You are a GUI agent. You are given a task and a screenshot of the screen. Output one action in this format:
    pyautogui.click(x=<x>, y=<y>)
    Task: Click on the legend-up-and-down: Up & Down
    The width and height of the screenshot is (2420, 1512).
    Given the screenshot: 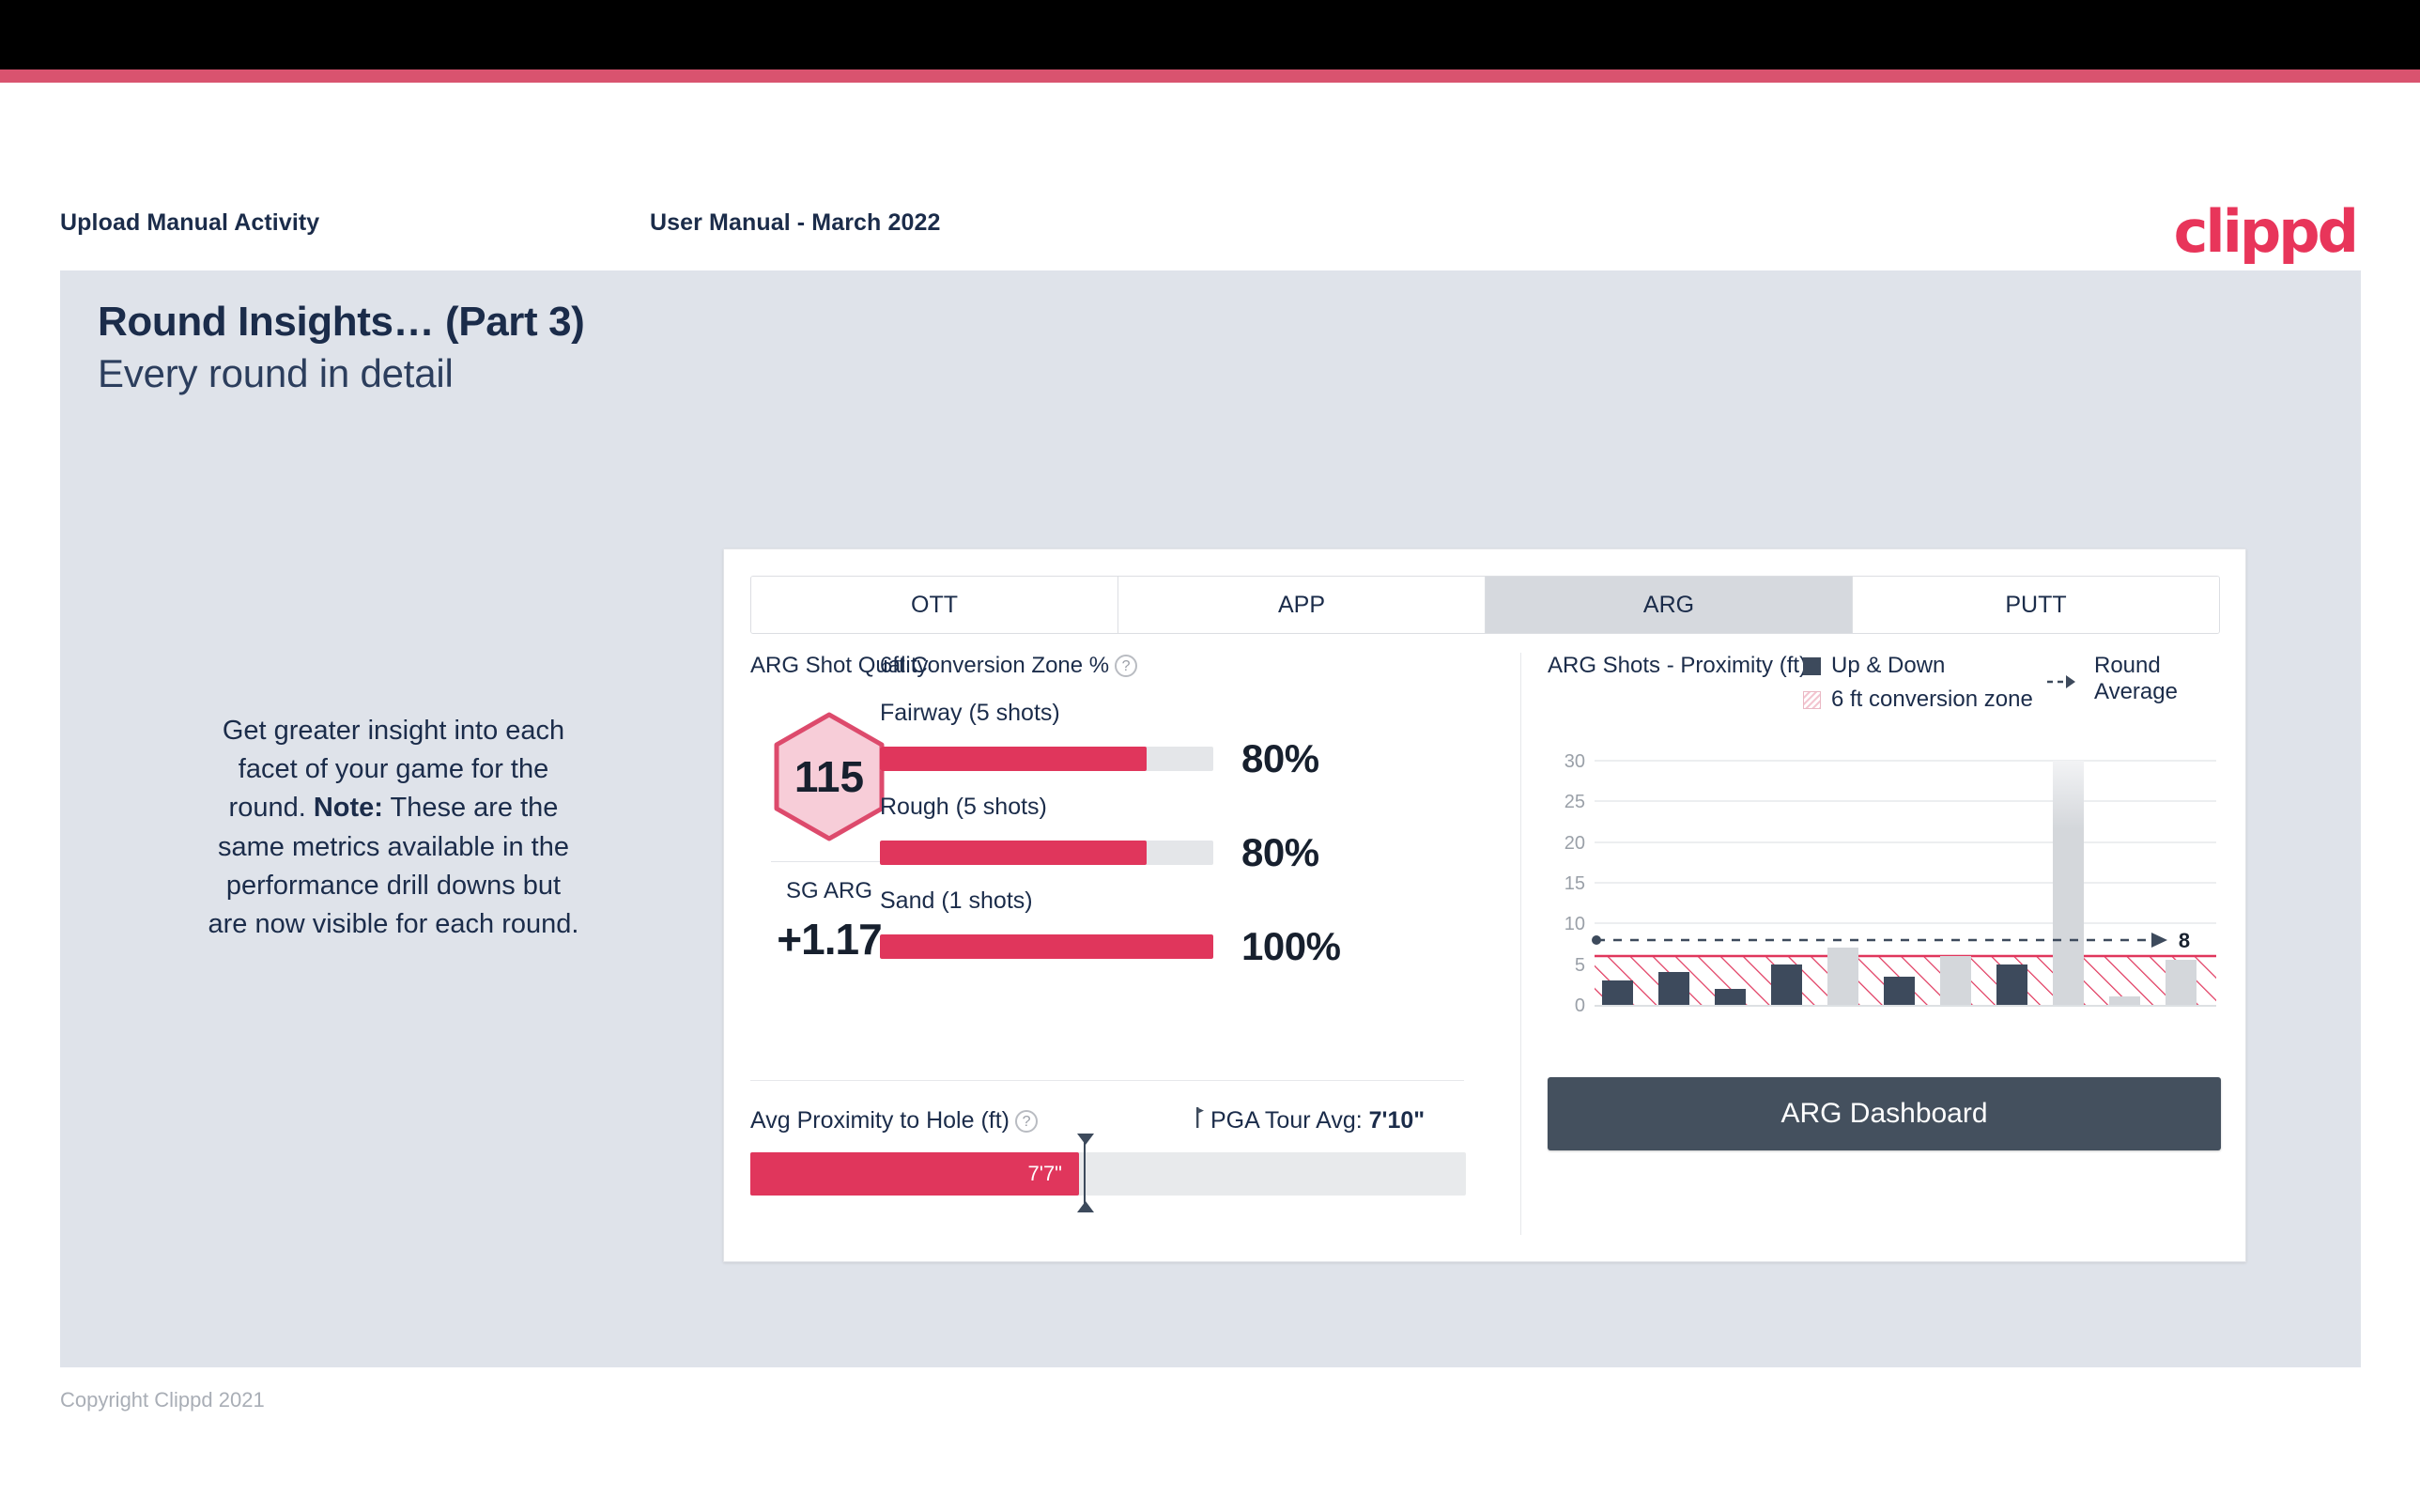 What is the action you would take?
    pyautogui.click(x=1874, y=666)
    